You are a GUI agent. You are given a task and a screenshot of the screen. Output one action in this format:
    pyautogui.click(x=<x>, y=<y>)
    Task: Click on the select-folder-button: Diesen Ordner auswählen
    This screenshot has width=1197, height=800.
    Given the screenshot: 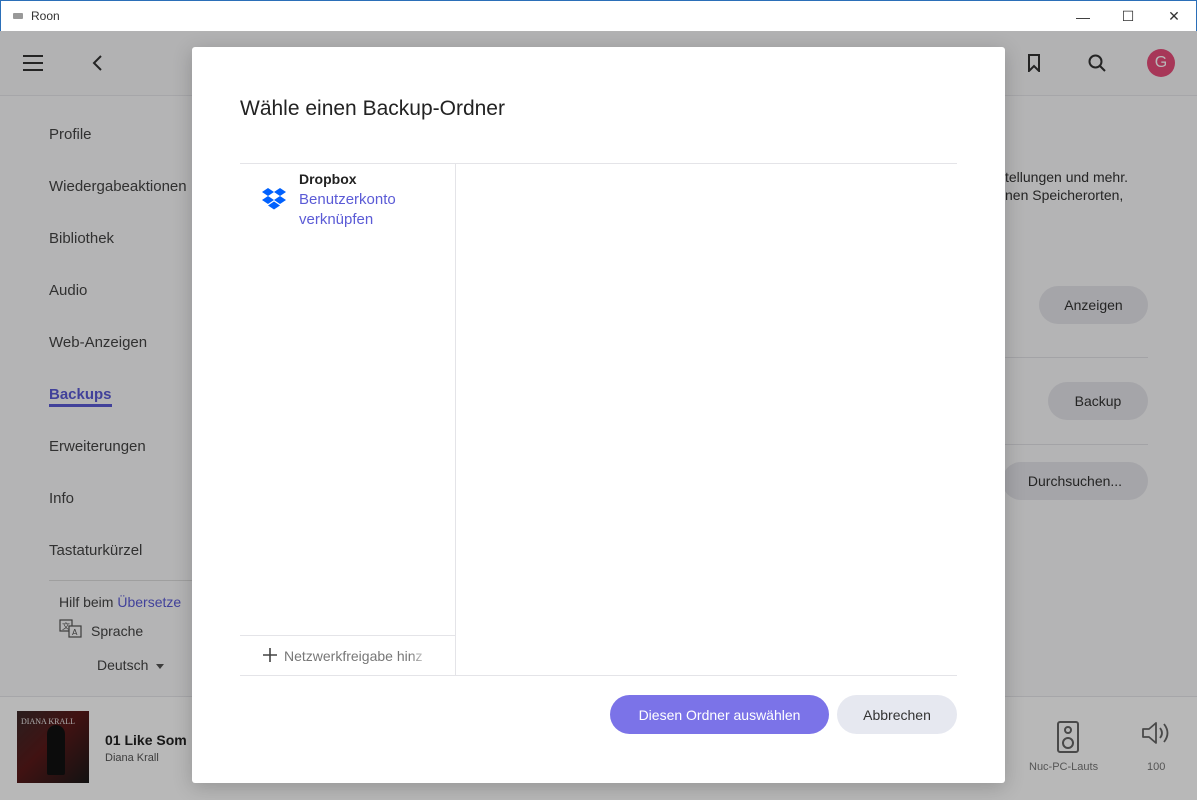 What is the action you would take?
    pyautogui.click(x=719, y=714)
    